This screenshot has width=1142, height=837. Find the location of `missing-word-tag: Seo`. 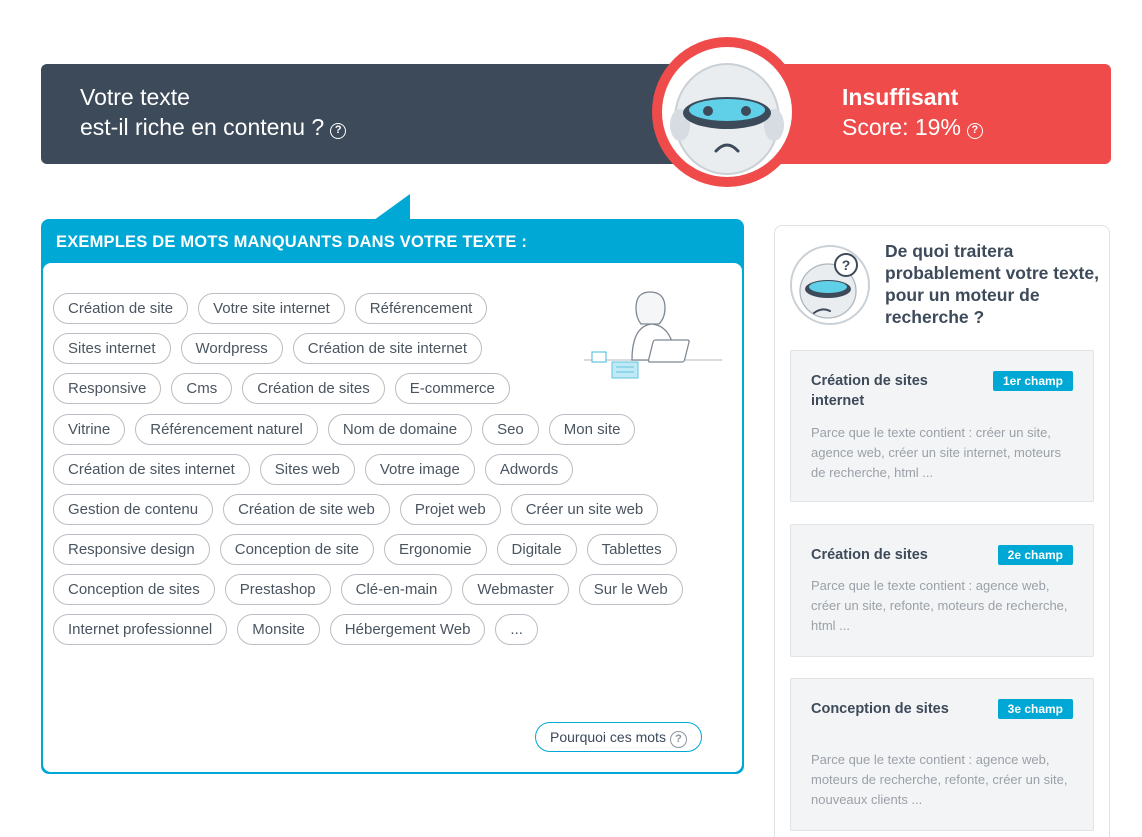

missing-word-tag: Seo is located at coordinates (510, 429).